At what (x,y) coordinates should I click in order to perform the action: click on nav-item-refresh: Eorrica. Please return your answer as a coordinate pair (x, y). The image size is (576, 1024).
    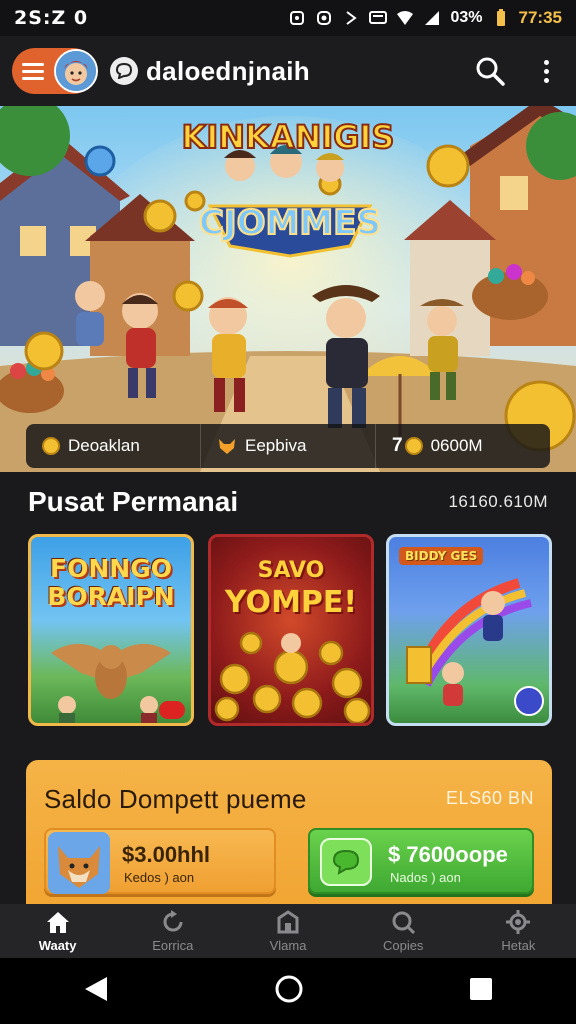
    Looking at the image, I should click on (172, 931).